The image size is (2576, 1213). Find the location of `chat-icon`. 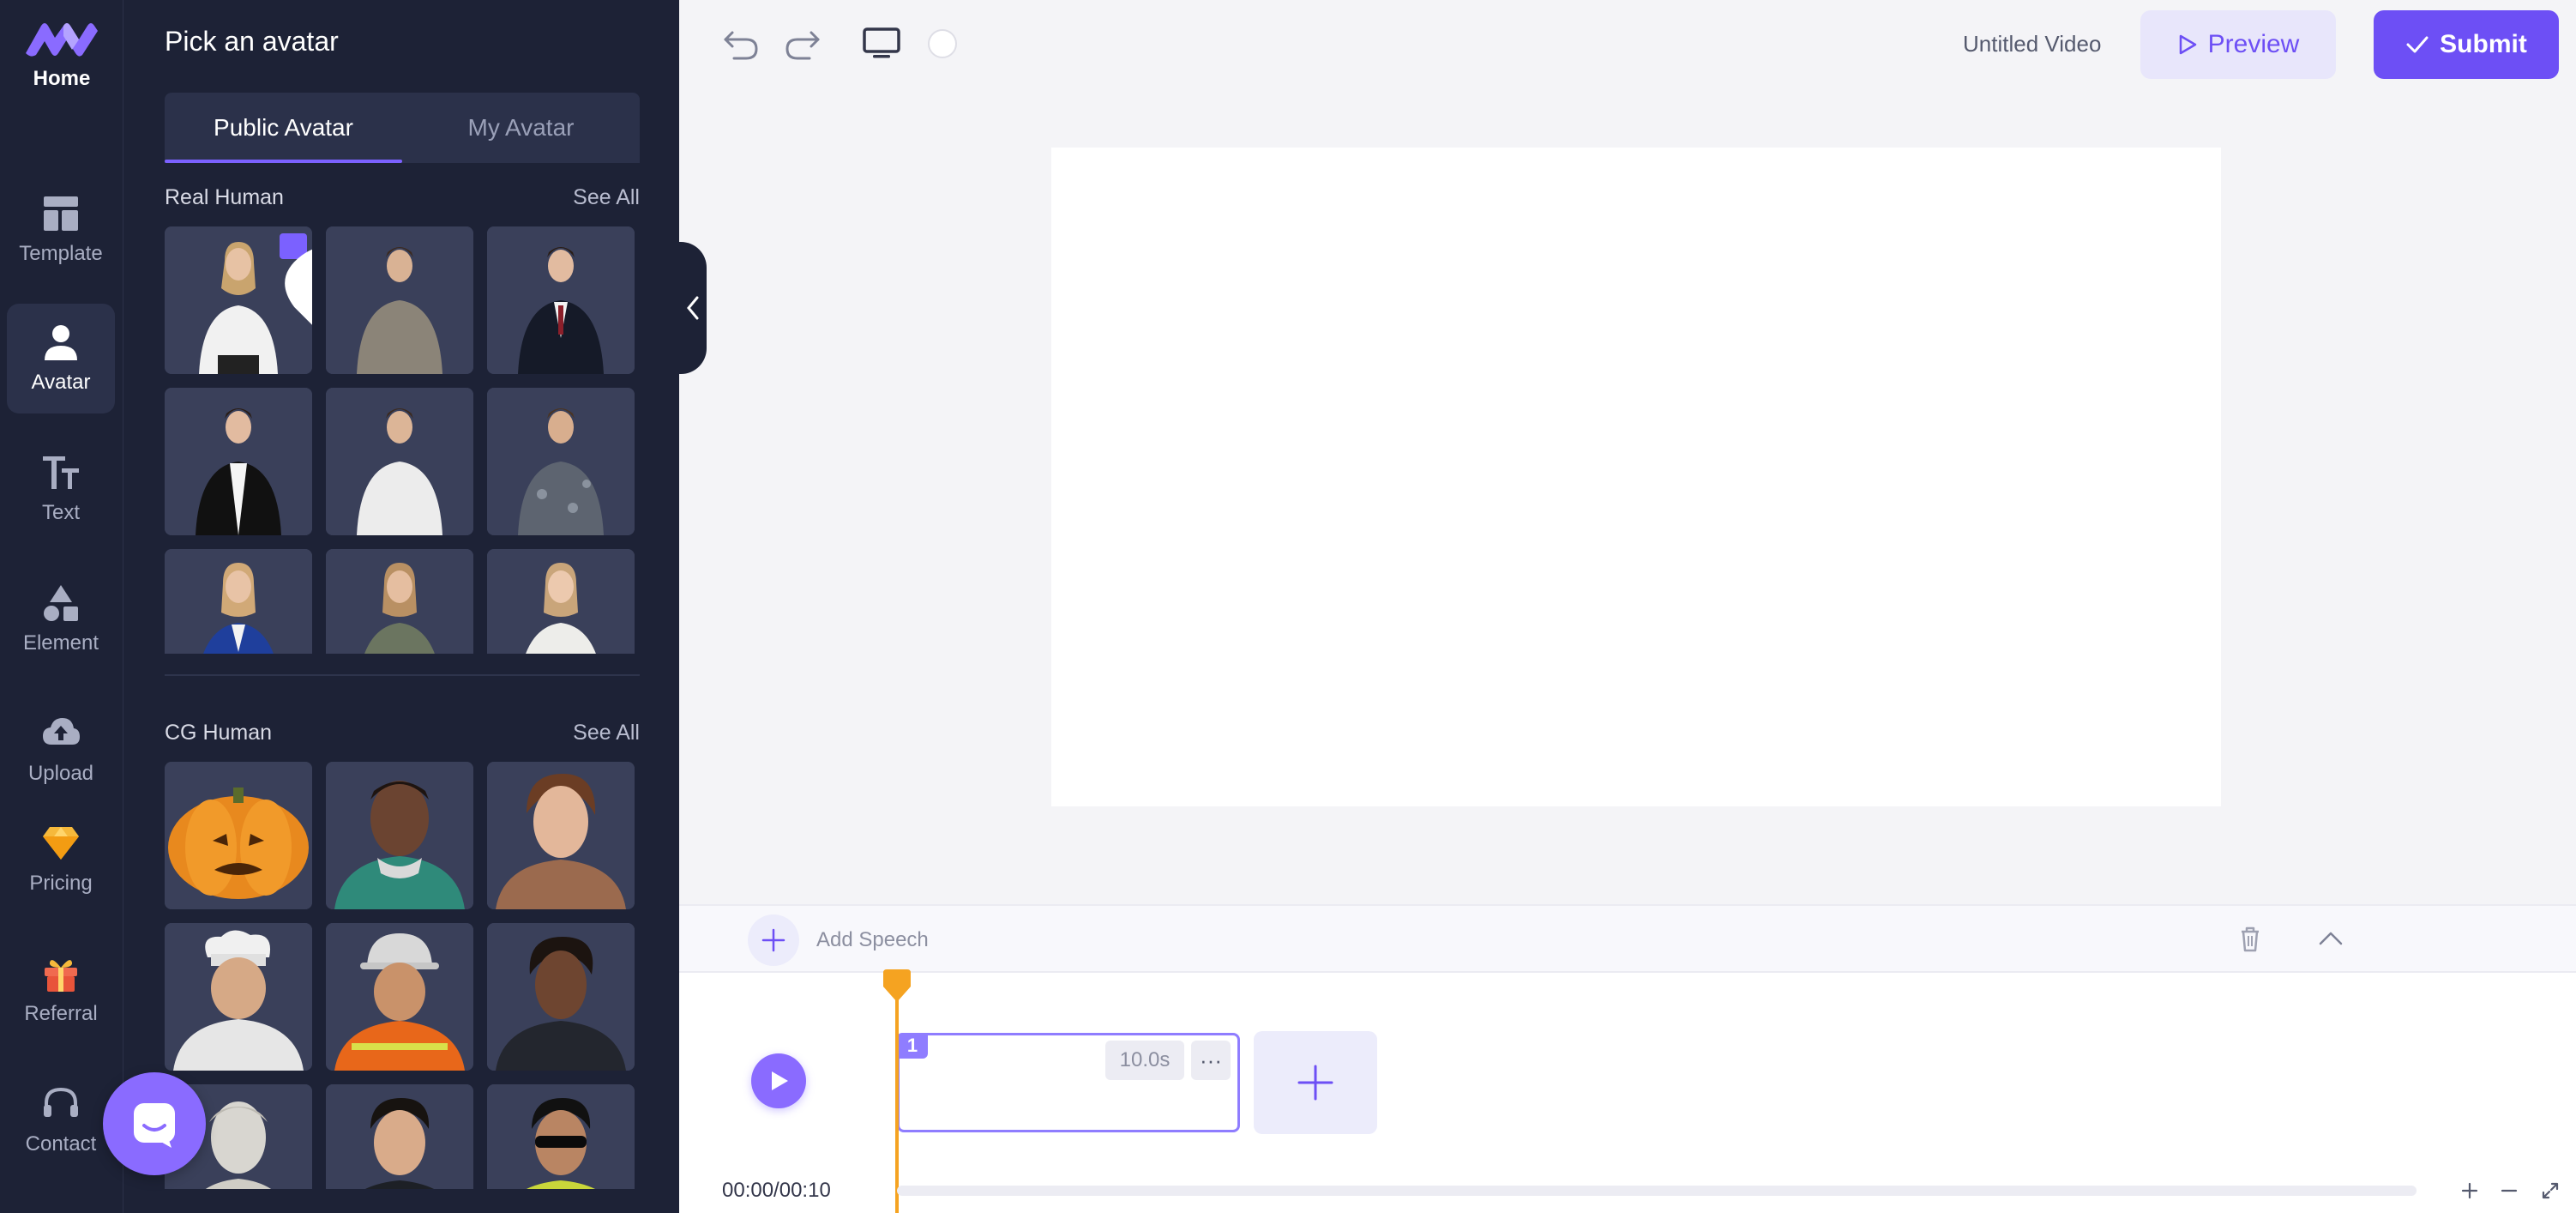

chat-icon is located at coordinates (154, 1125).